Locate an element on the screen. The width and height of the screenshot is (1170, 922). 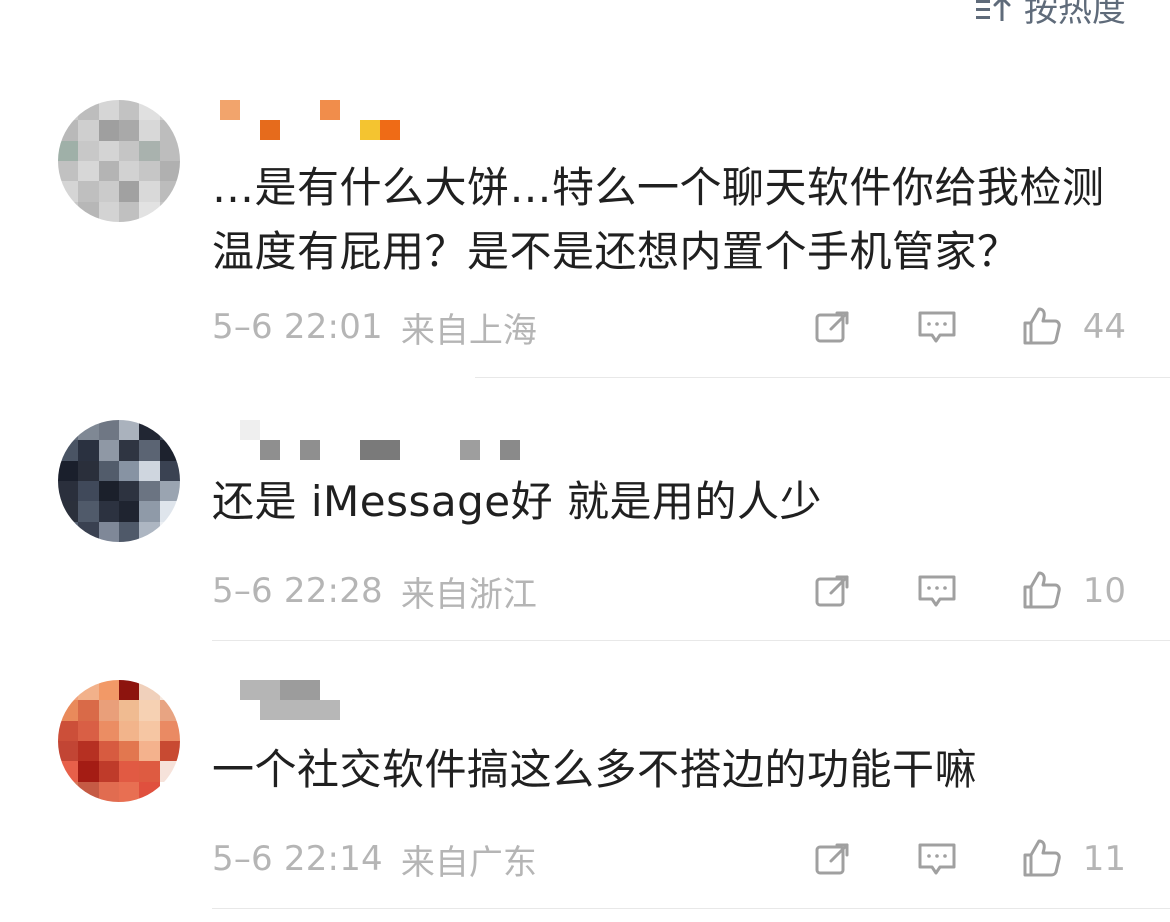
sort-control: 按热度 is located at coordinates (1050, 15).